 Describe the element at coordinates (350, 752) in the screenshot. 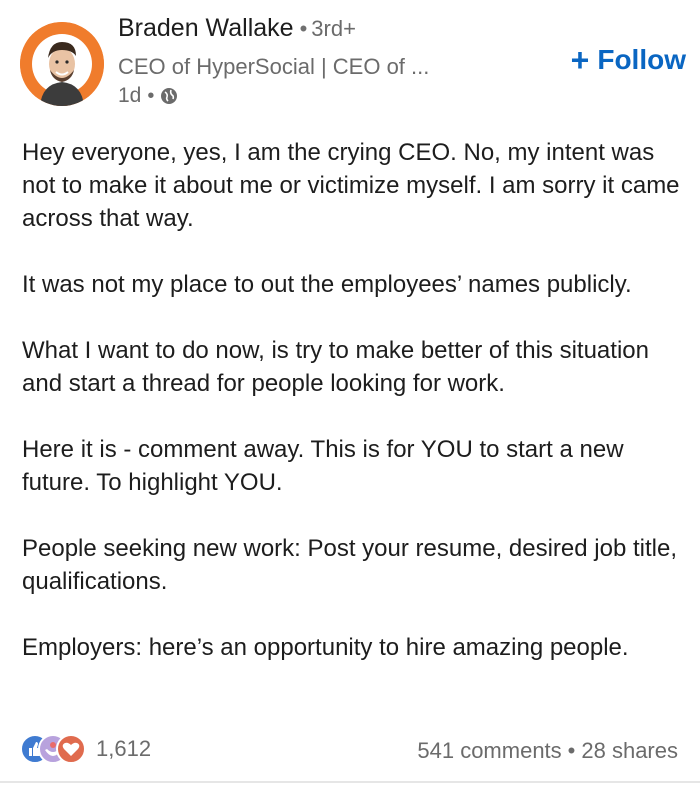

I see `post-footer: 1,612 541 comments • 28 shares` at that location.